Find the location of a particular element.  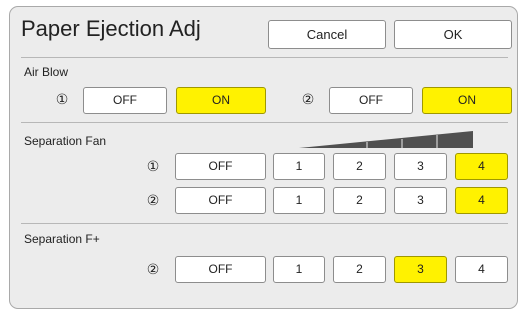

separation-f-plus-level-2-button: 2 is located at coordinates (359, 269).